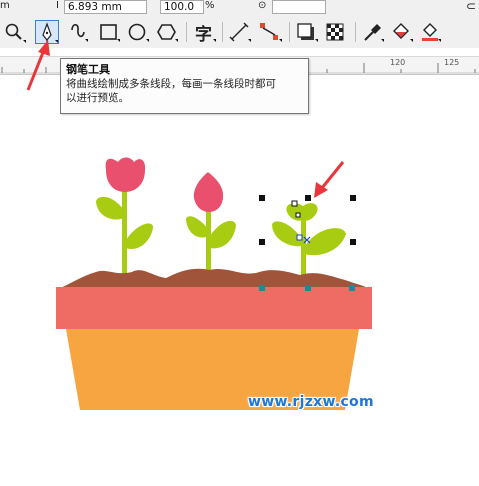  What do you see at coordinates (210, 5) in the screenshot?
I see `scale-unit-label: %` at bounding box center [210, 5].